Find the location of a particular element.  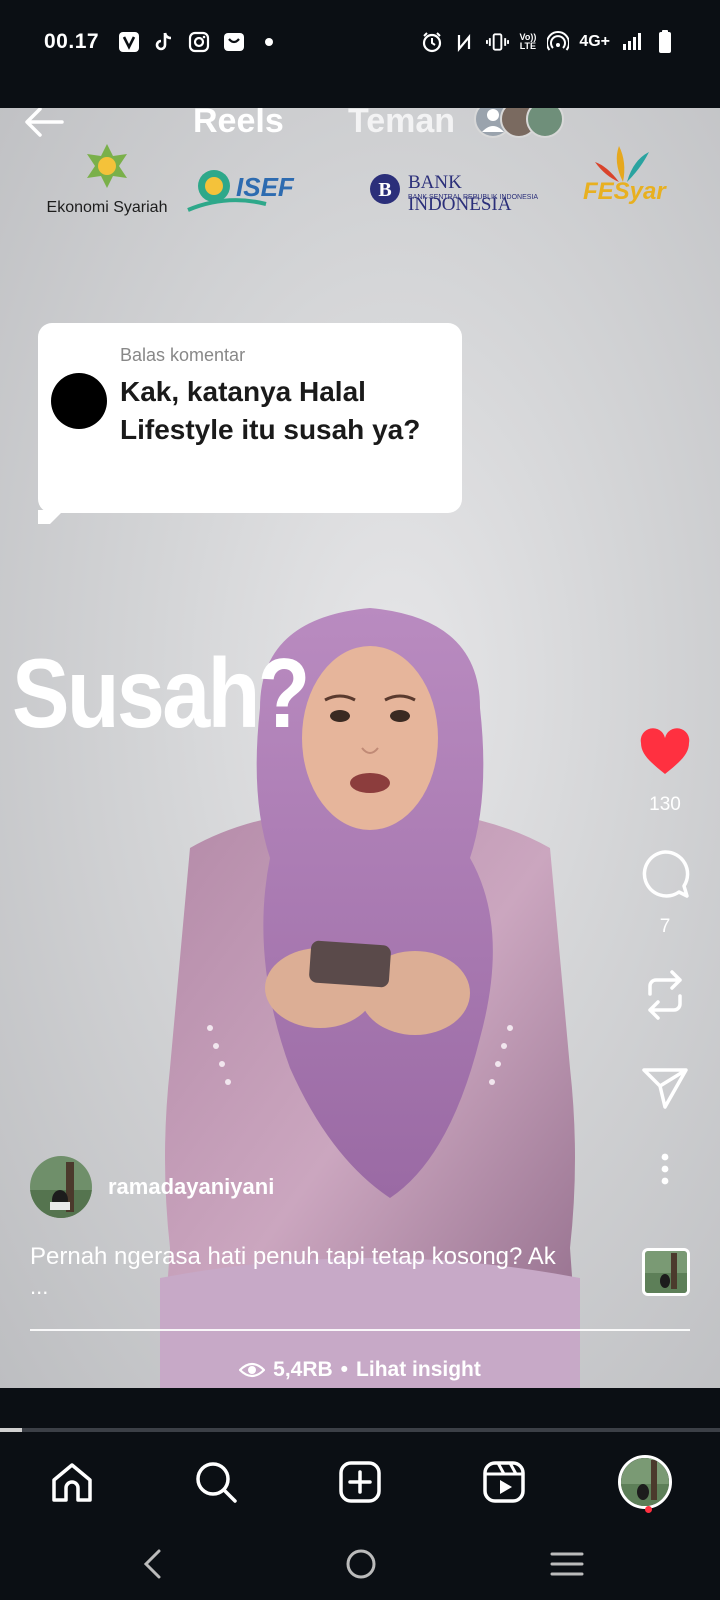

author-avatar is located at coordinates (61, 1187).